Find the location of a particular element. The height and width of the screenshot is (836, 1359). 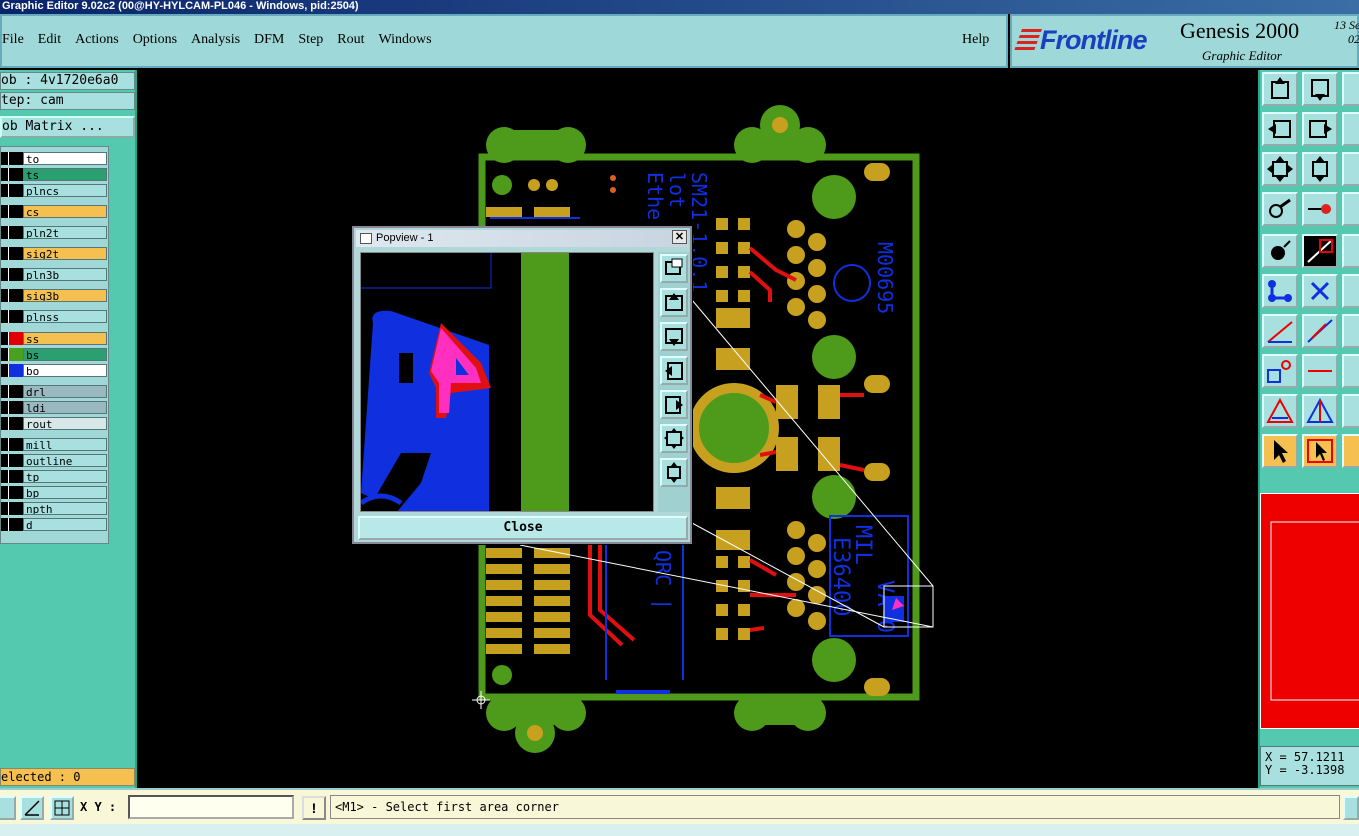

layer-row: ss is located at coordinates (55, 338).